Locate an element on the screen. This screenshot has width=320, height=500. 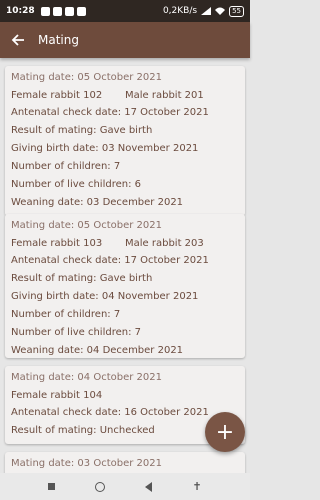
battery-icon: 55 is located at coordinates (236, 11).